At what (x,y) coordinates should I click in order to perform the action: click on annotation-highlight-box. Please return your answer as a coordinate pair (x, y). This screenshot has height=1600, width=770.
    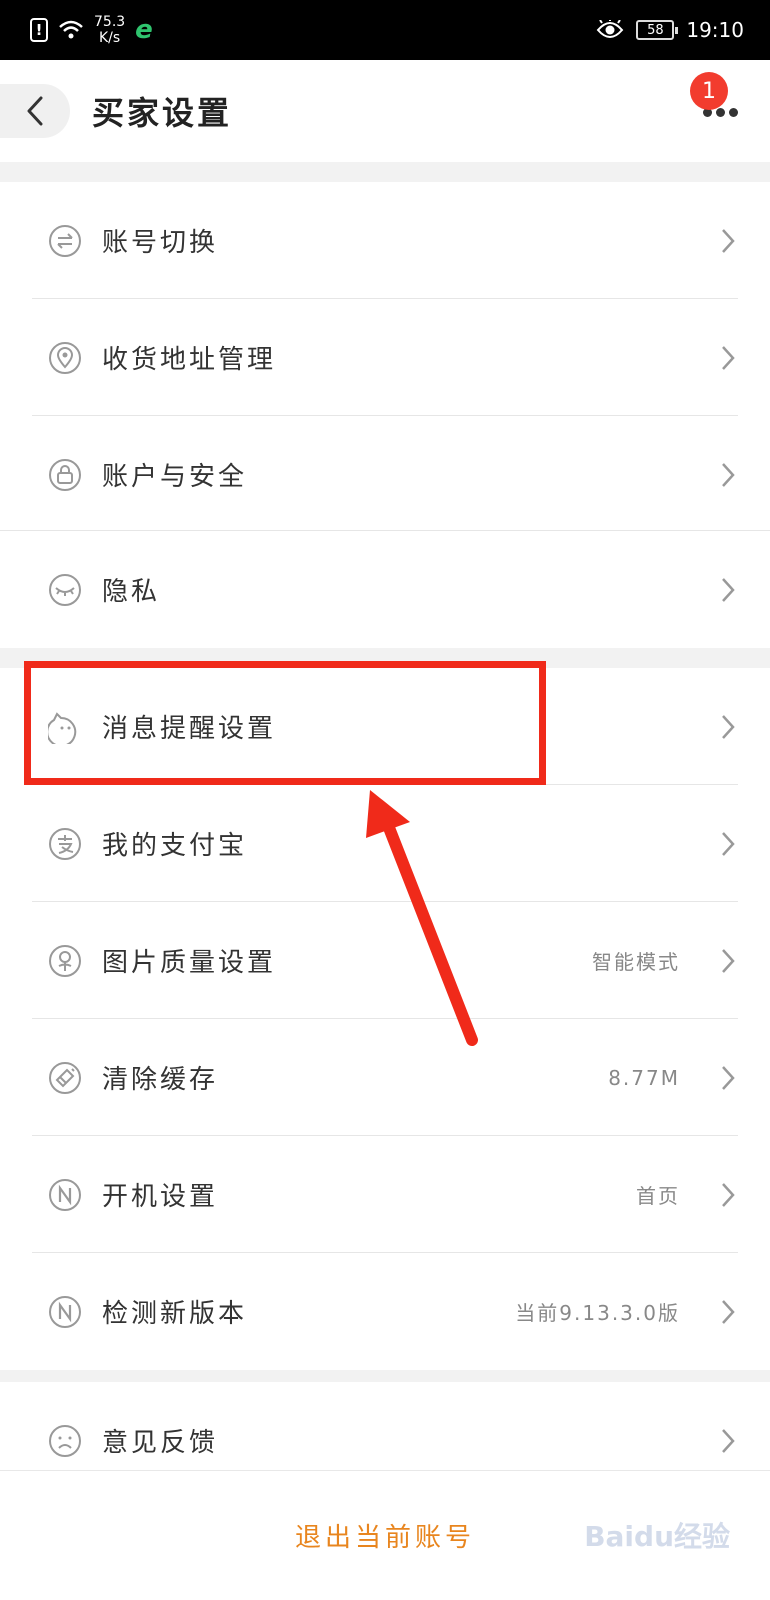
    Looking at the image, I should click on (285, 723).